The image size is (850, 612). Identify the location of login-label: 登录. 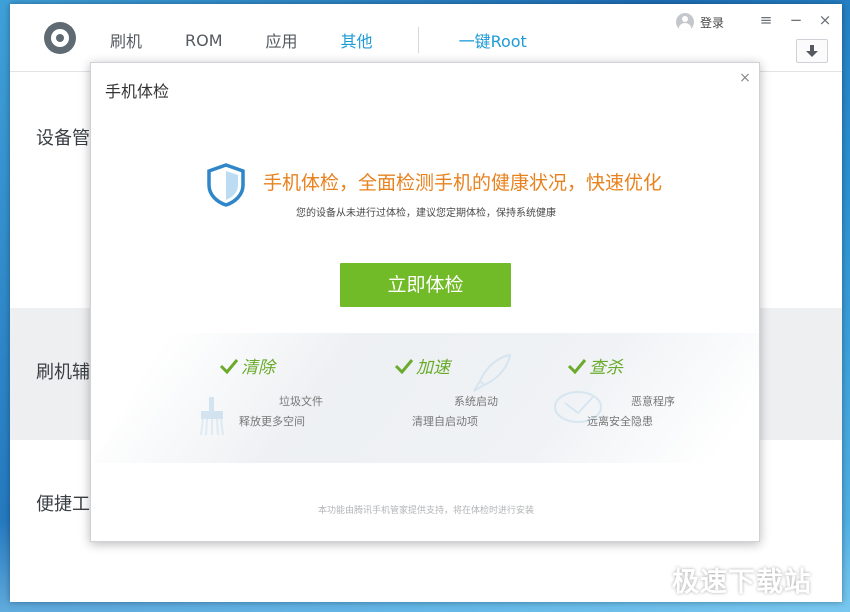
(712, 22).